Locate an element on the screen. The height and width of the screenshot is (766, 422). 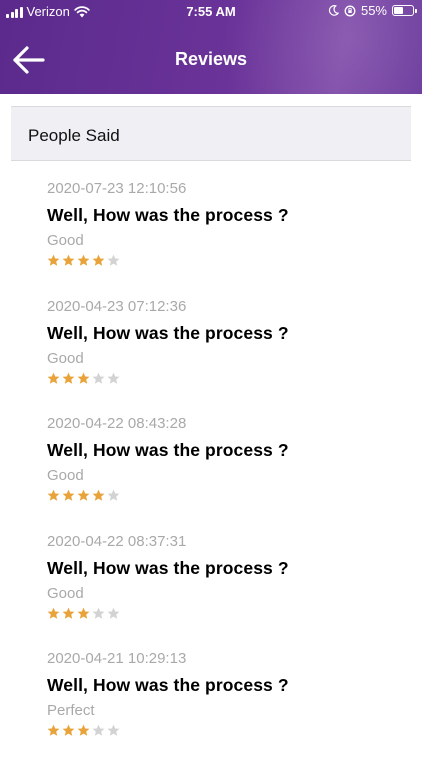
review-date: 2020-04-22 08:43:28 is located at coordinates (117, 423).